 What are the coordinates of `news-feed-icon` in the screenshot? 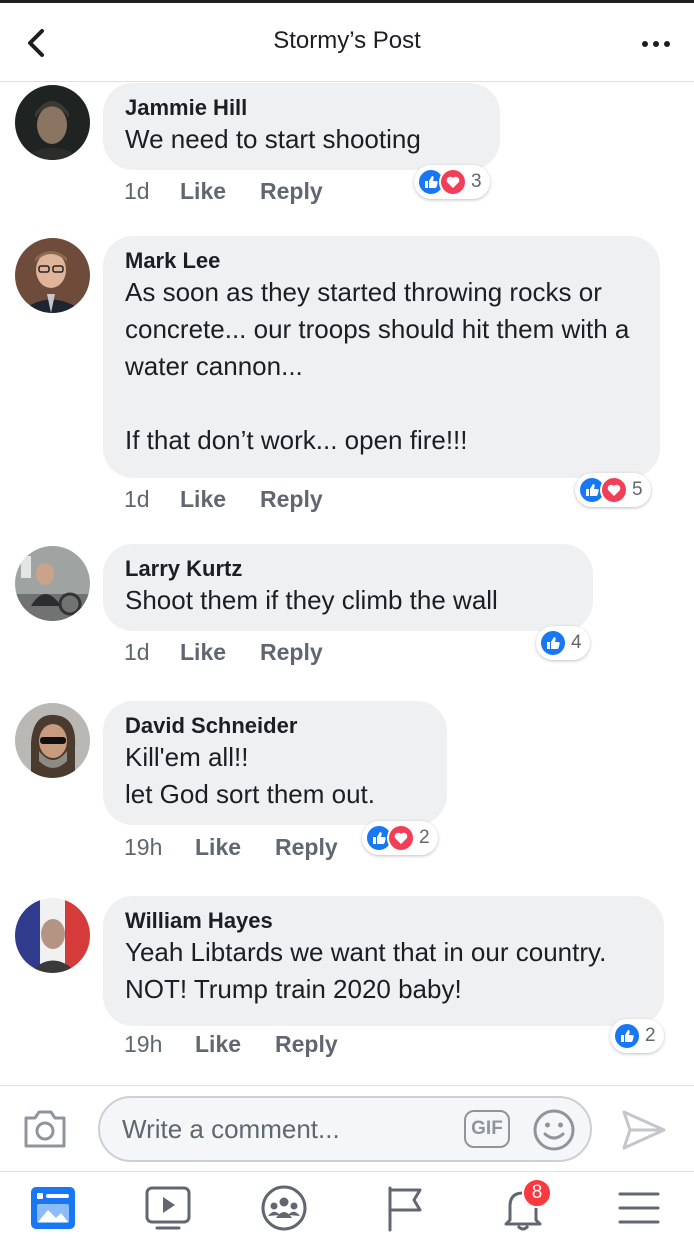 It's located at (53, 1208).